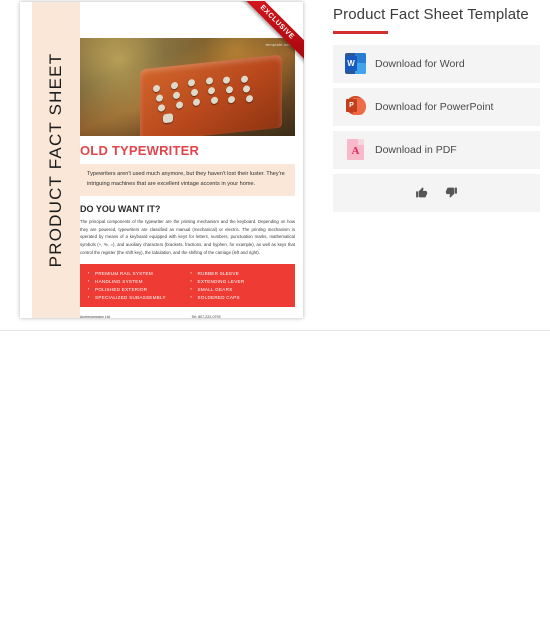  Describe the element at coordinates (206, 316) in the screenshot. I see `contact-tel: Tel: 807-222-0793` at that location.